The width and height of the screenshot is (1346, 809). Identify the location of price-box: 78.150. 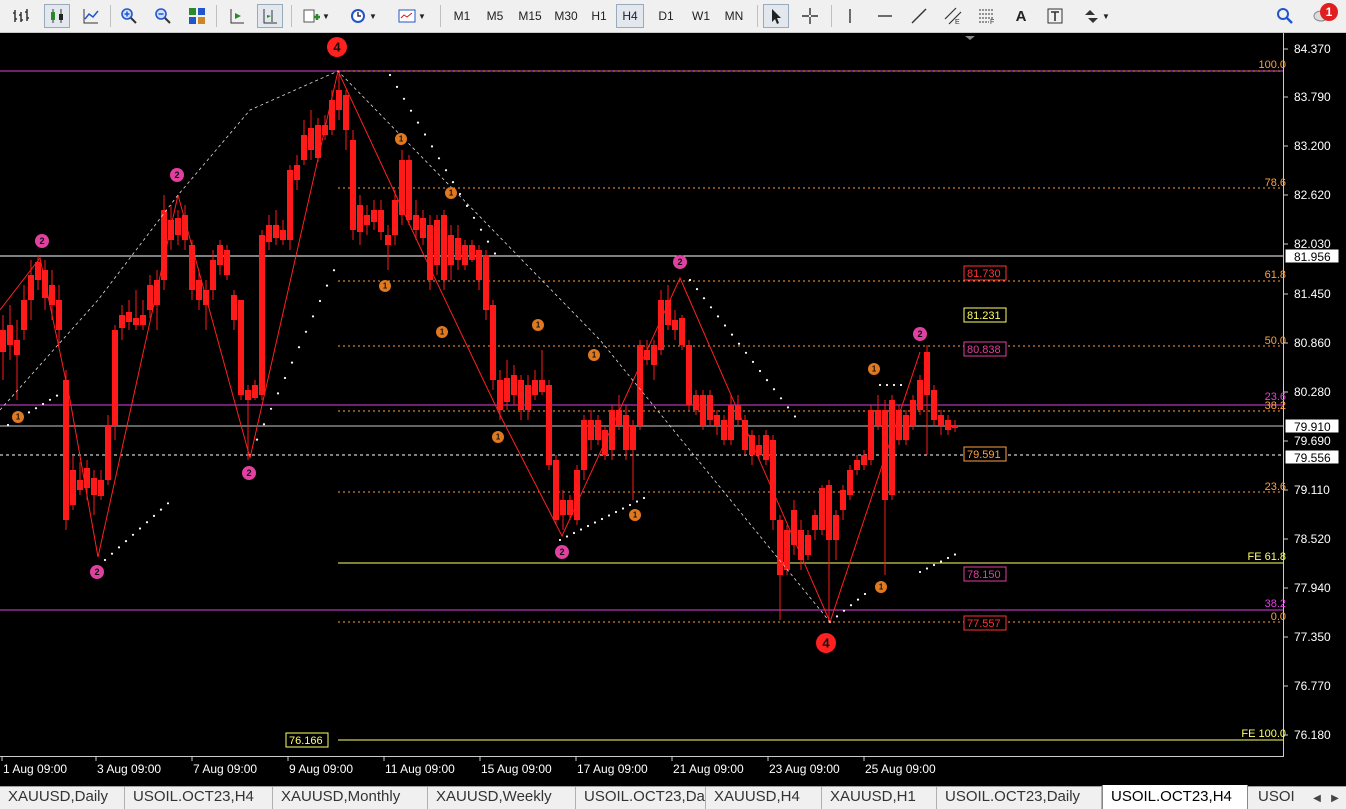
(985, 574).